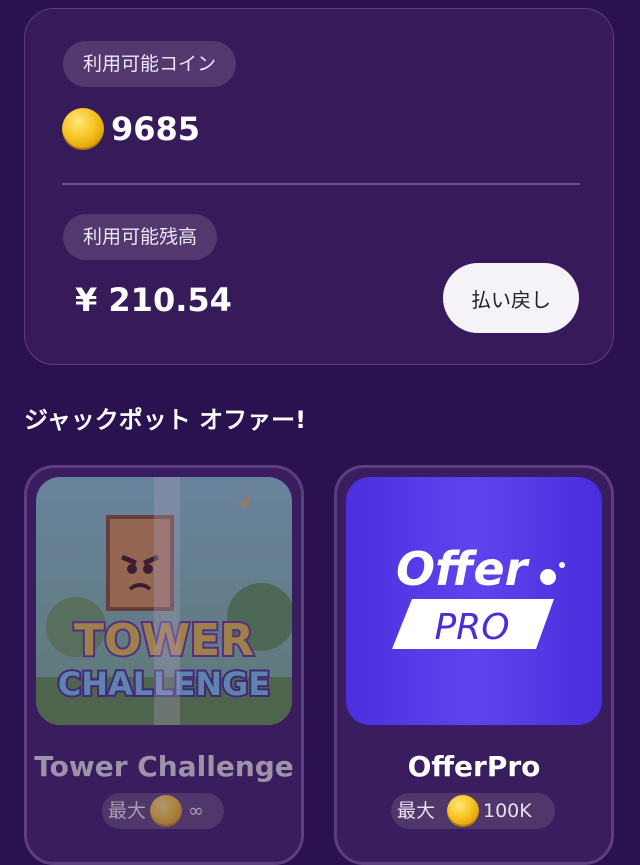  I want to click on offerpro-thumbnail: Offer PRO, so click(474, 601).